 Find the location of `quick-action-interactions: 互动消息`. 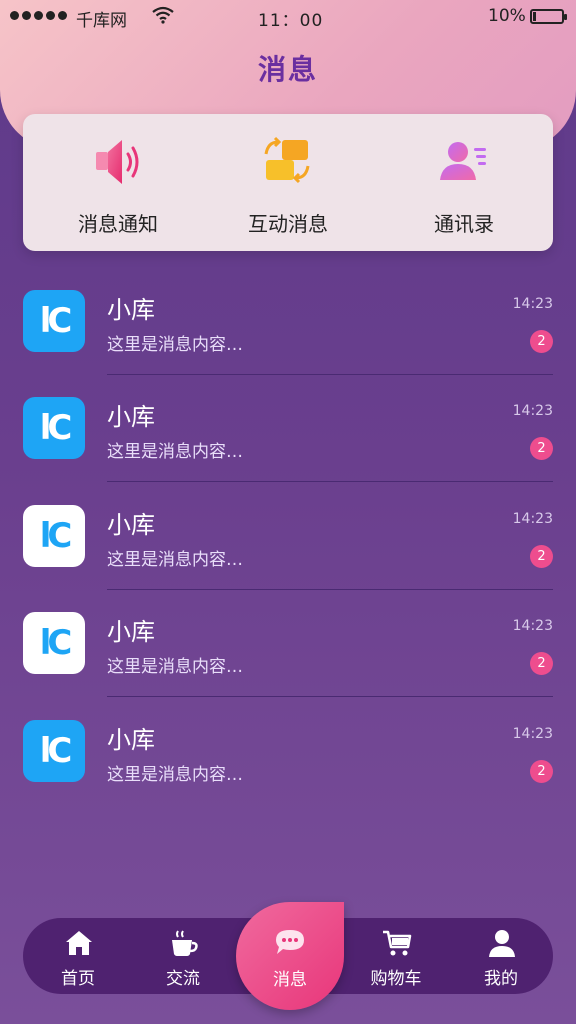

quick-action-interactions: 互动消息 is located at coordinates (288, 185).